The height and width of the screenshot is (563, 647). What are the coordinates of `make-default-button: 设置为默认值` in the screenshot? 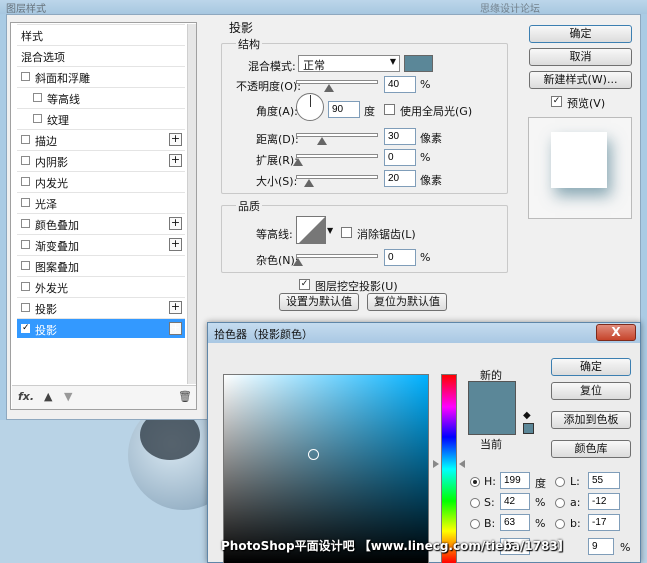 It's located at (319, 302).